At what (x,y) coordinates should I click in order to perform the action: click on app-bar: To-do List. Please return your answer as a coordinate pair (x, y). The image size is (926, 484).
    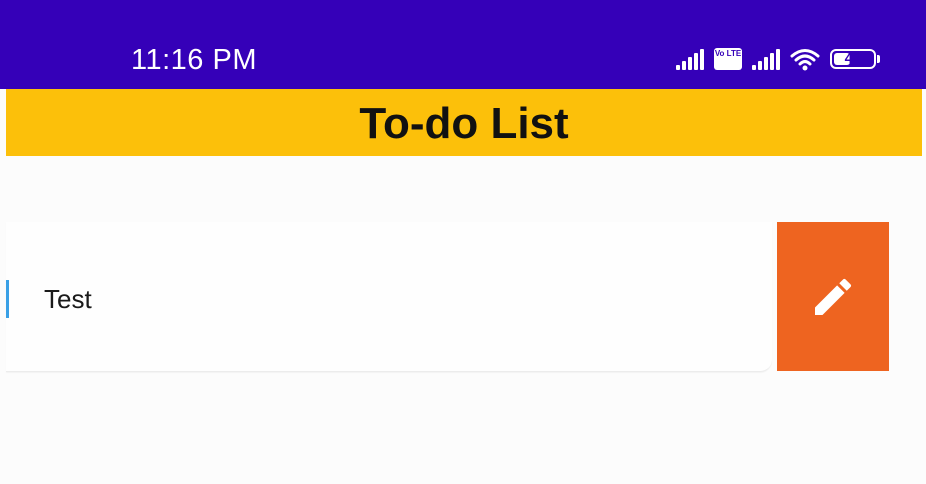
    Looking at the image, I should click on (464, 122).